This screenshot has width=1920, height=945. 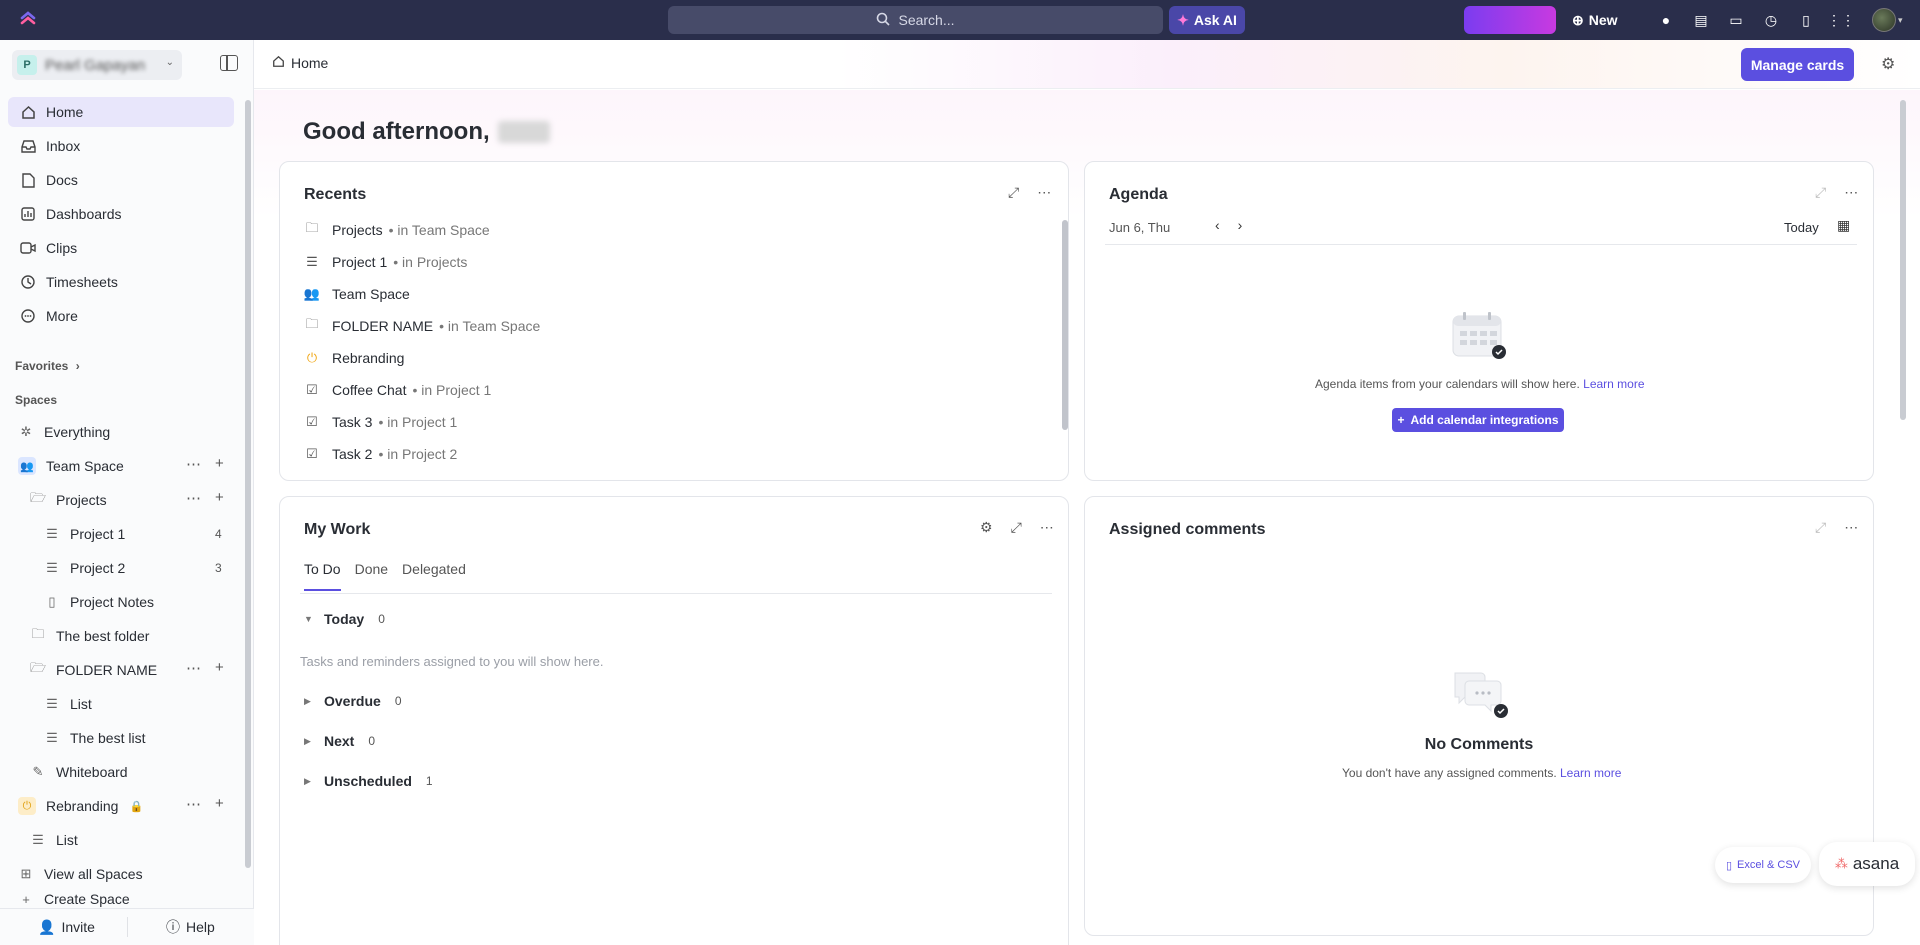 What do you see at coordinates (1884, 20) in the screenshot?
I see `avatar-image` at bounding box center [1884, 20].